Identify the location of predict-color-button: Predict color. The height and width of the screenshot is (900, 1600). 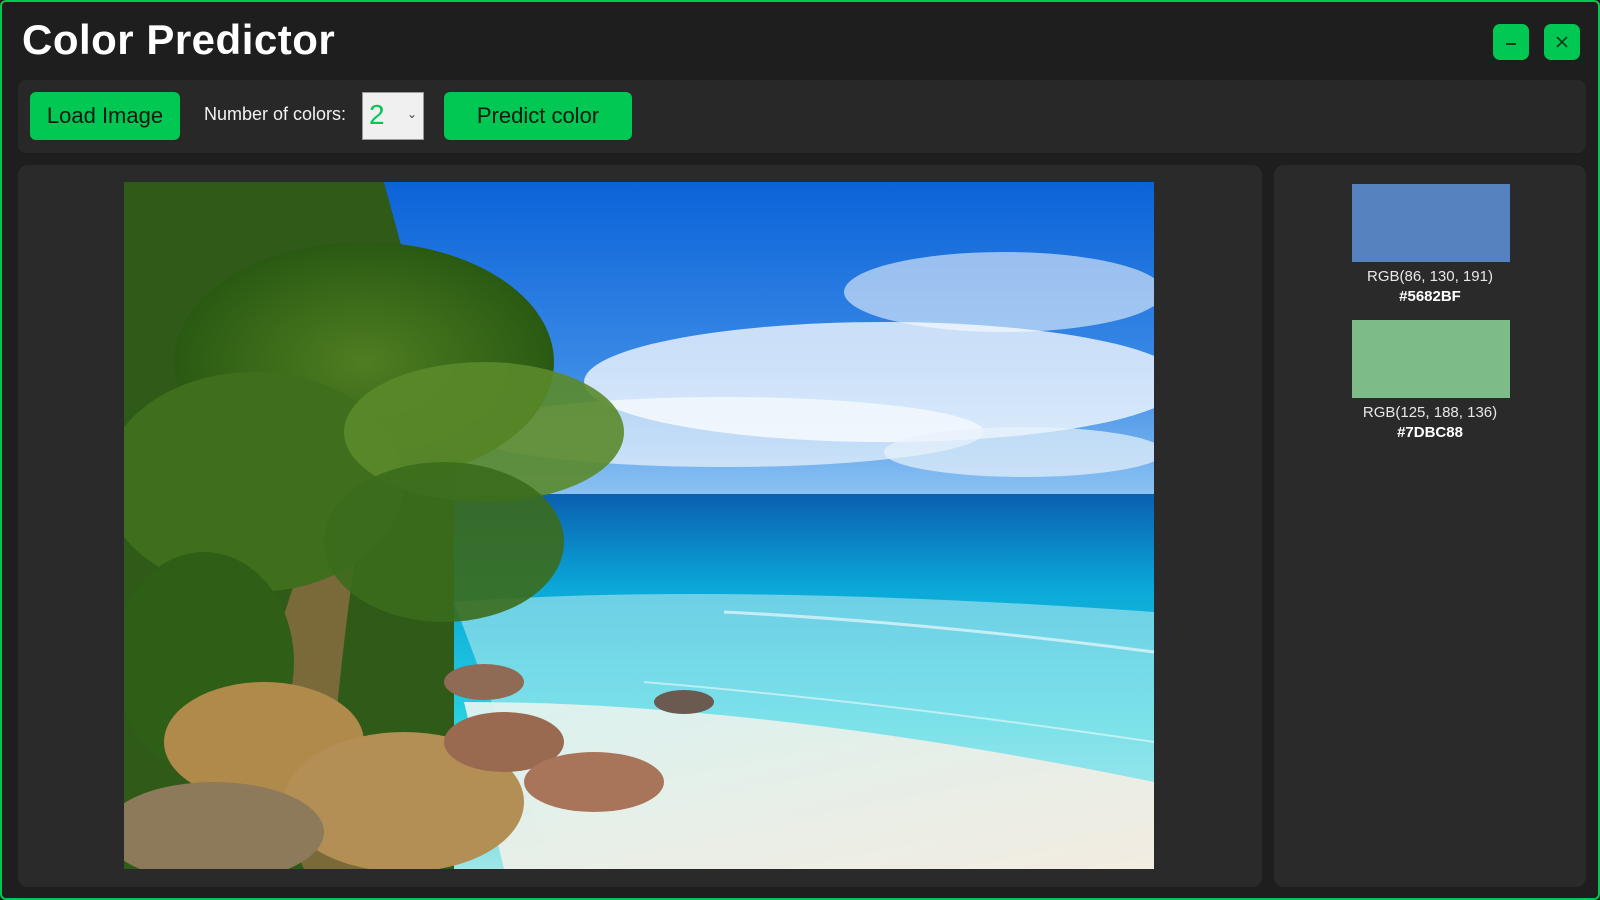
(538, 116).